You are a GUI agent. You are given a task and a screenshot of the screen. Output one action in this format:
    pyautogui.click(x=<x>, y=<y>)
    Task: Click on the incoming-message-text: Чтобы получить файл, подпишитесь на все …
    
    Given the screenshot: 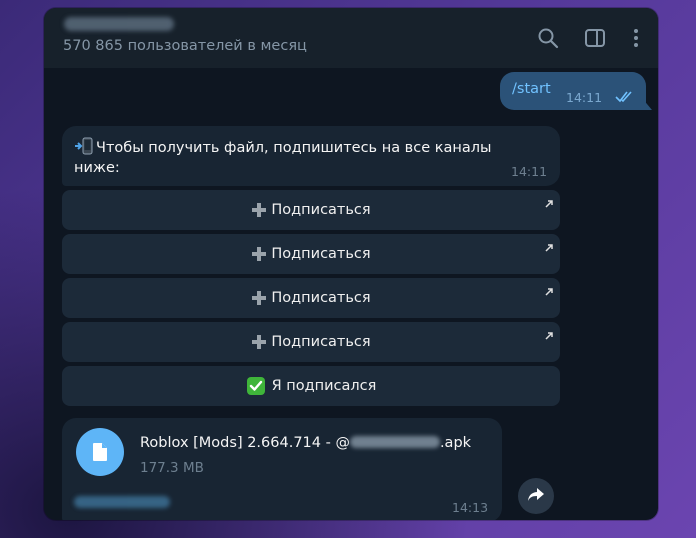 What is the action you would take?
    pyautogui.click(x=283, y=158)
    